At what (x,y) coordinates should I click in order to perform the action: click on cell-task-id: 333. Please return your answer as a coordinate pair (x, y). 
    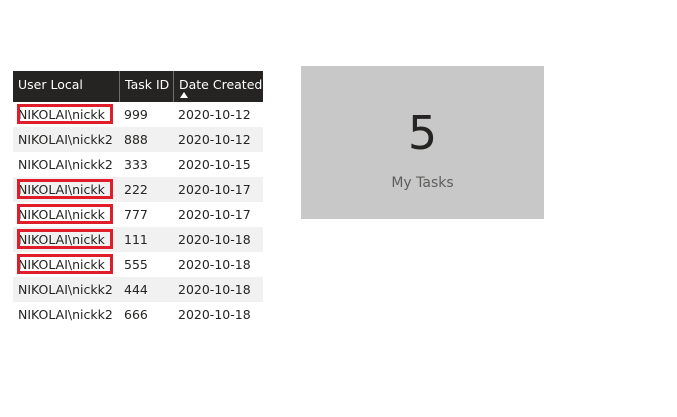
    Looking at the image, I should click on (136, 164).